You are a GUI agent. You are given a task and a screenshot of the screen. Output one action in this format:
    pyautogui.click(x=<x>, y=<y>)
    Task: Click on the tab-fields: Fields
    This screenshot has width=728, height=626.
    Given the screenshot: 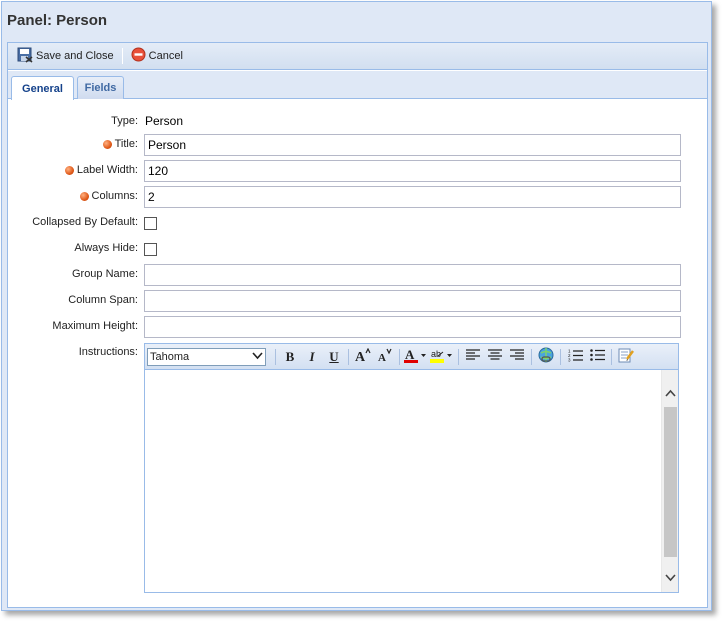 What is the action you would take?
    pyautogui.click(x=100, y=87)
    